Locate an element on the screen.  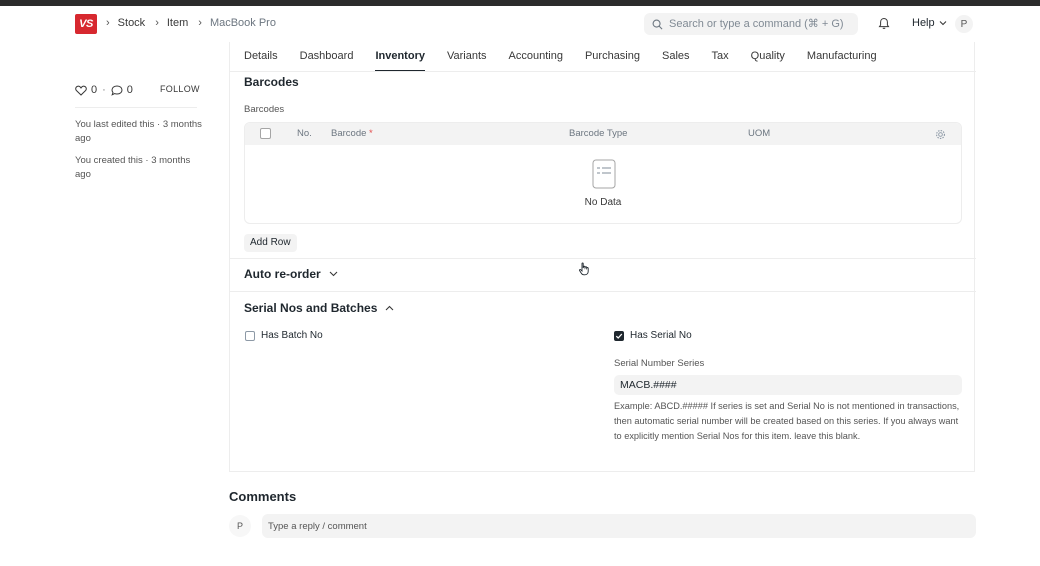
has-serial-no-label: Has Serial No is located at coordinates (661, 335).